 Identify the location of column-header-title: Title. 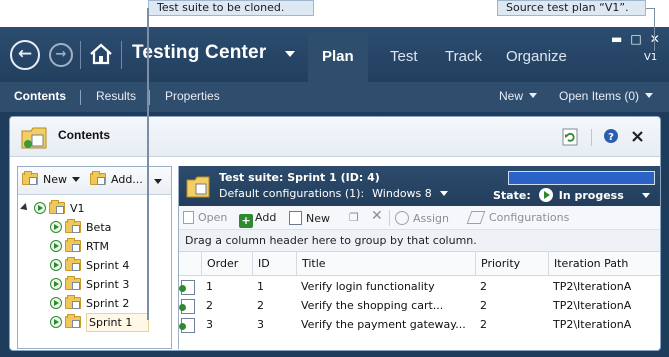
(385, 264).